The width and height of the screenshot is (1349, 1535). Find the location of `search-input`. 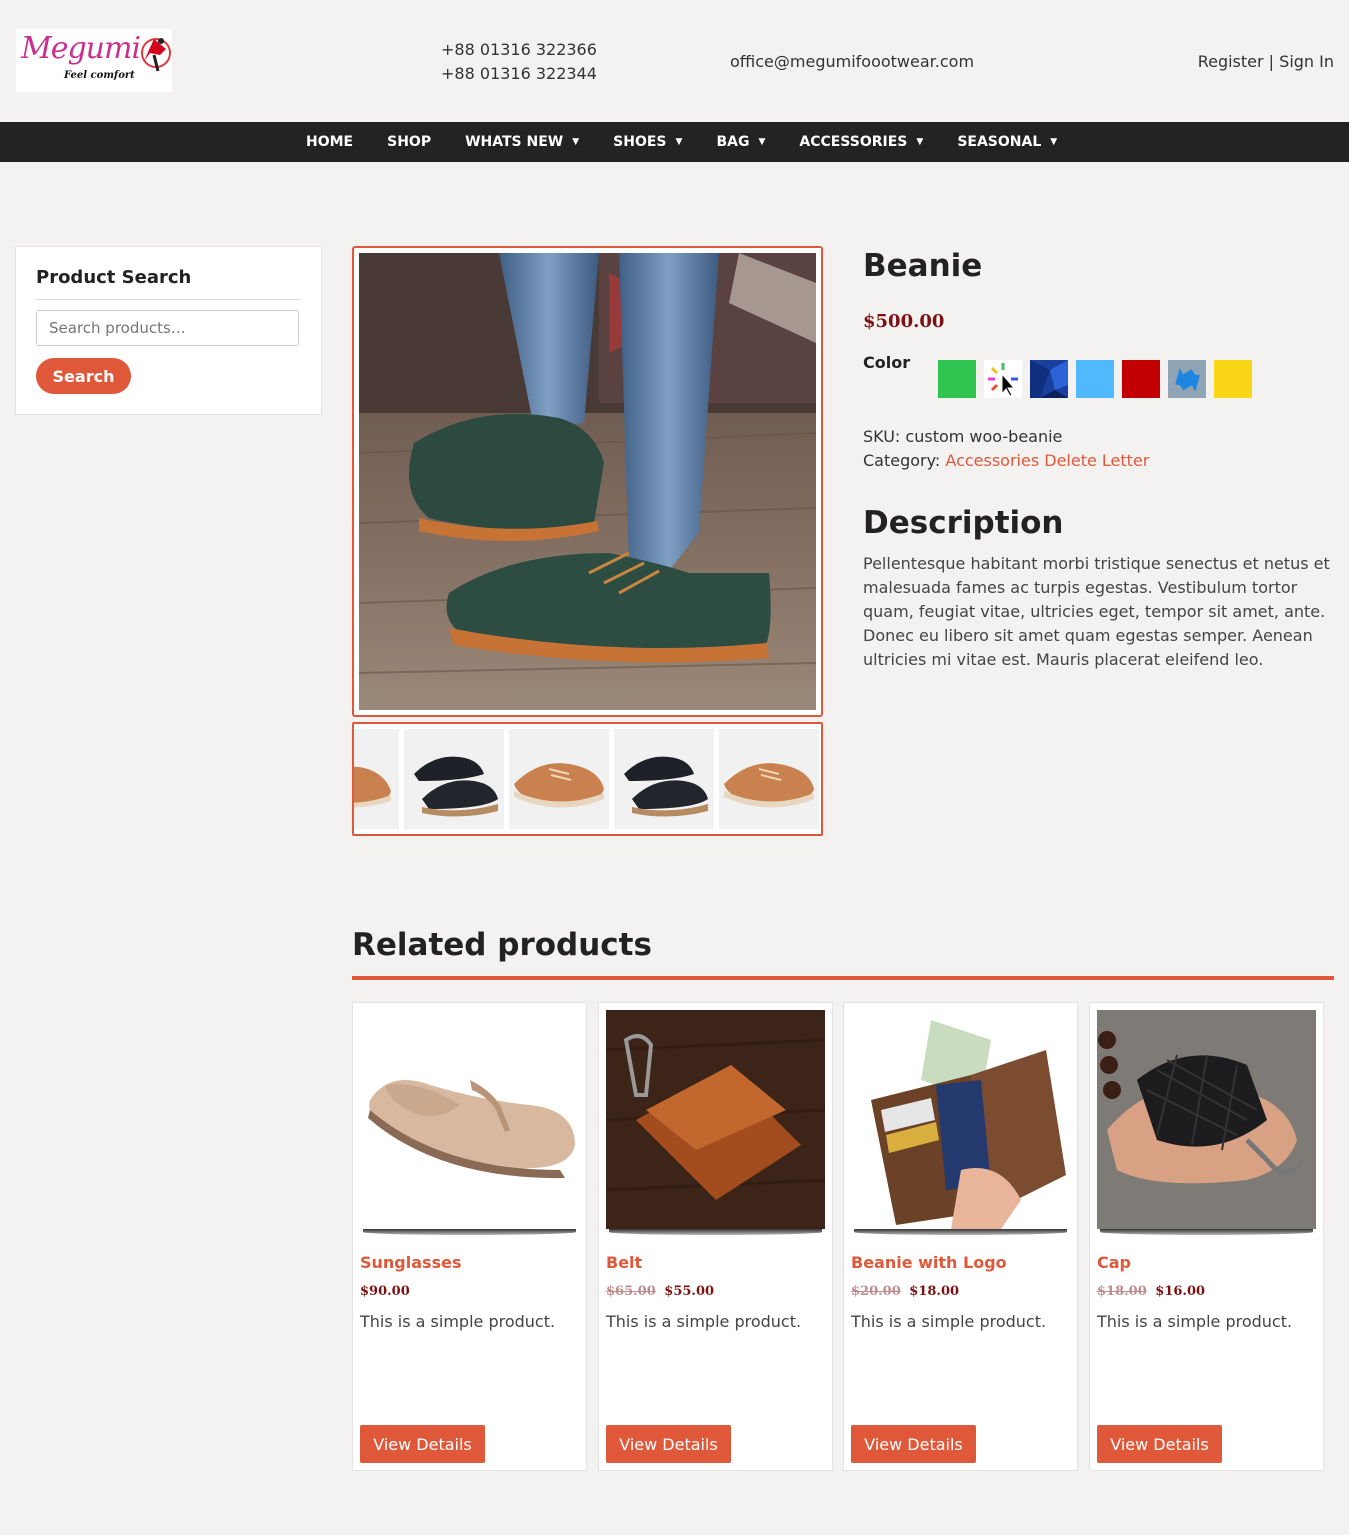

search-input is located at coordinates (167, 328).